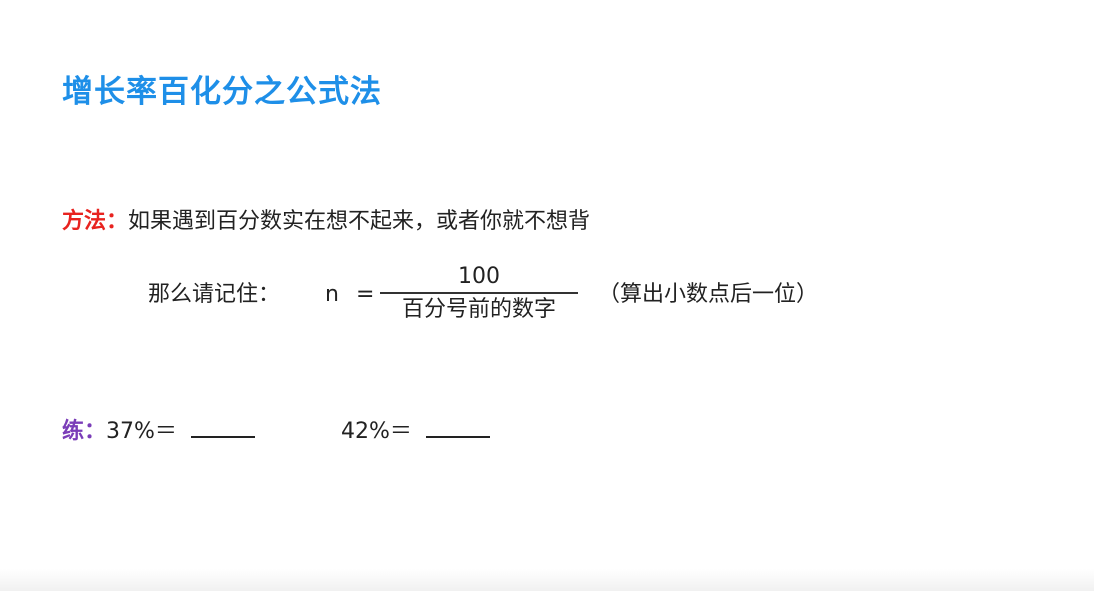  I want to click on practice-item-1: 37%＝, so click(141, 431).